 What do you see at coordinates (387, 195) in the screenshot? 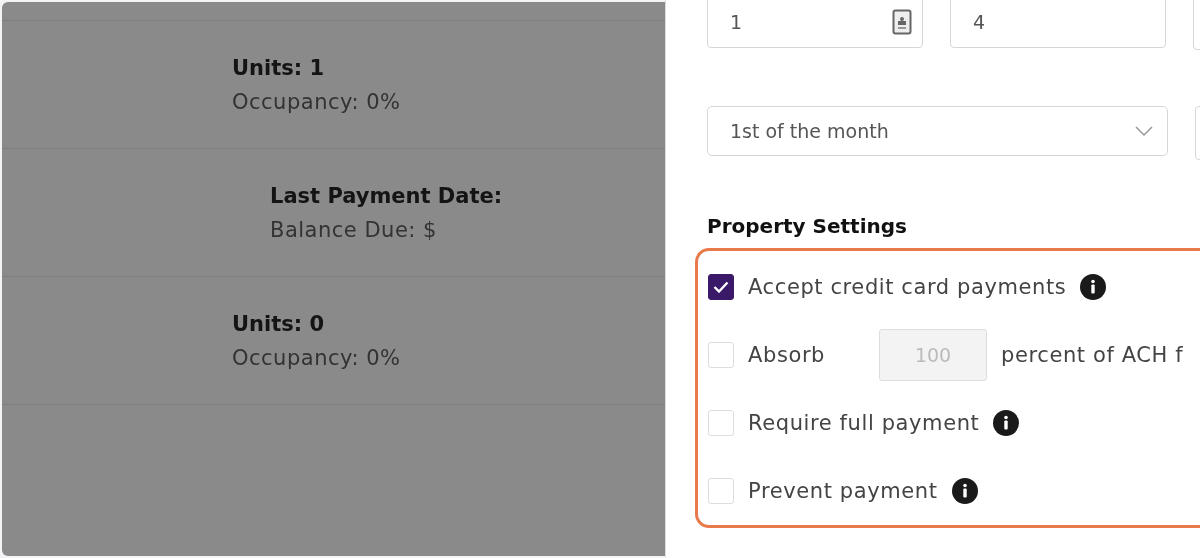
I see `row-title: Last Payment Date:` at bounding box center [387, 195].